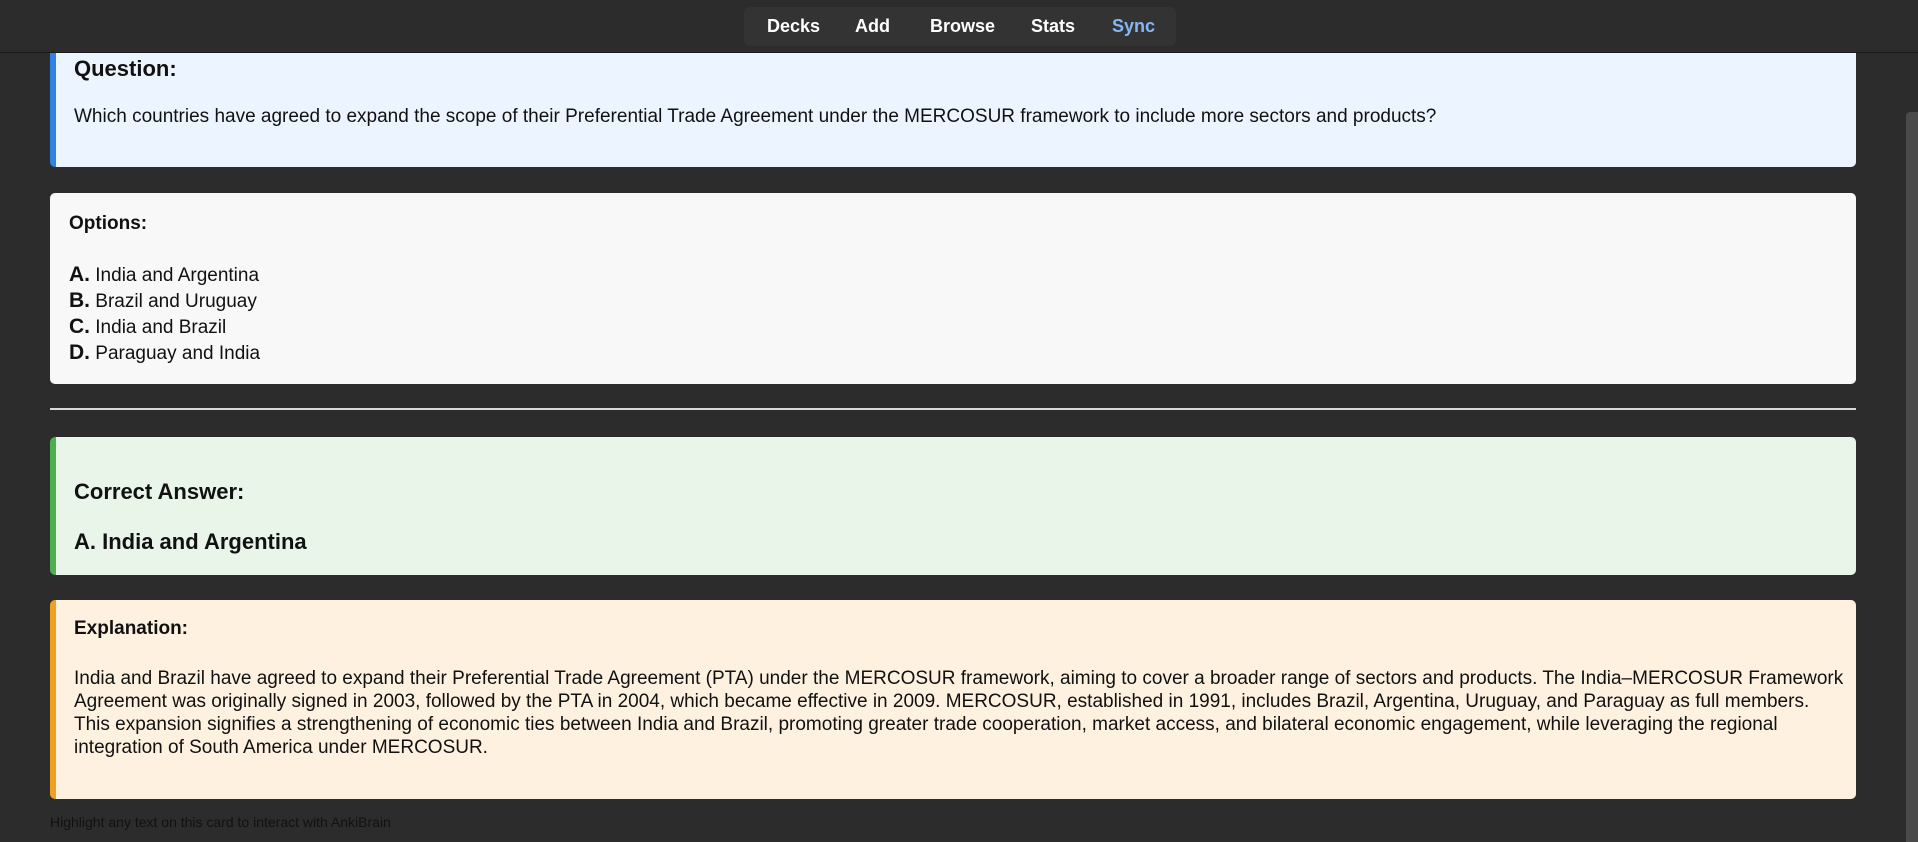 This screenshot has height=842, width=1918. I want to click on option-letter: D., so click(79, 352).